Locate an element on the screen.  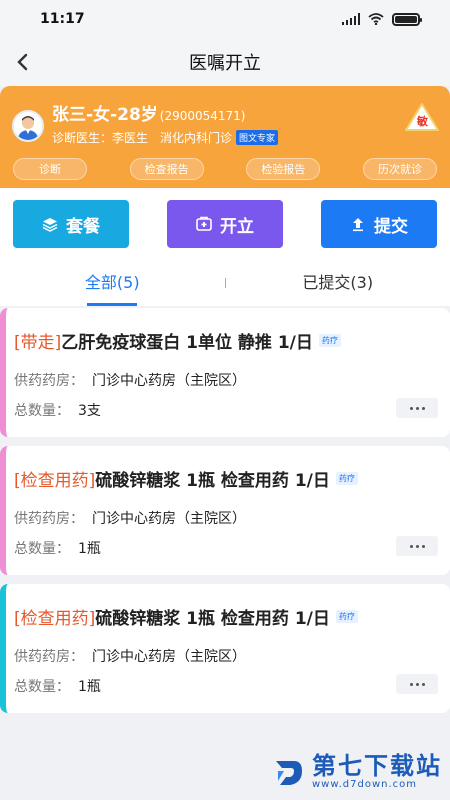
quick-tab-history: 历次就诊 is located at coordinates (399, 169).